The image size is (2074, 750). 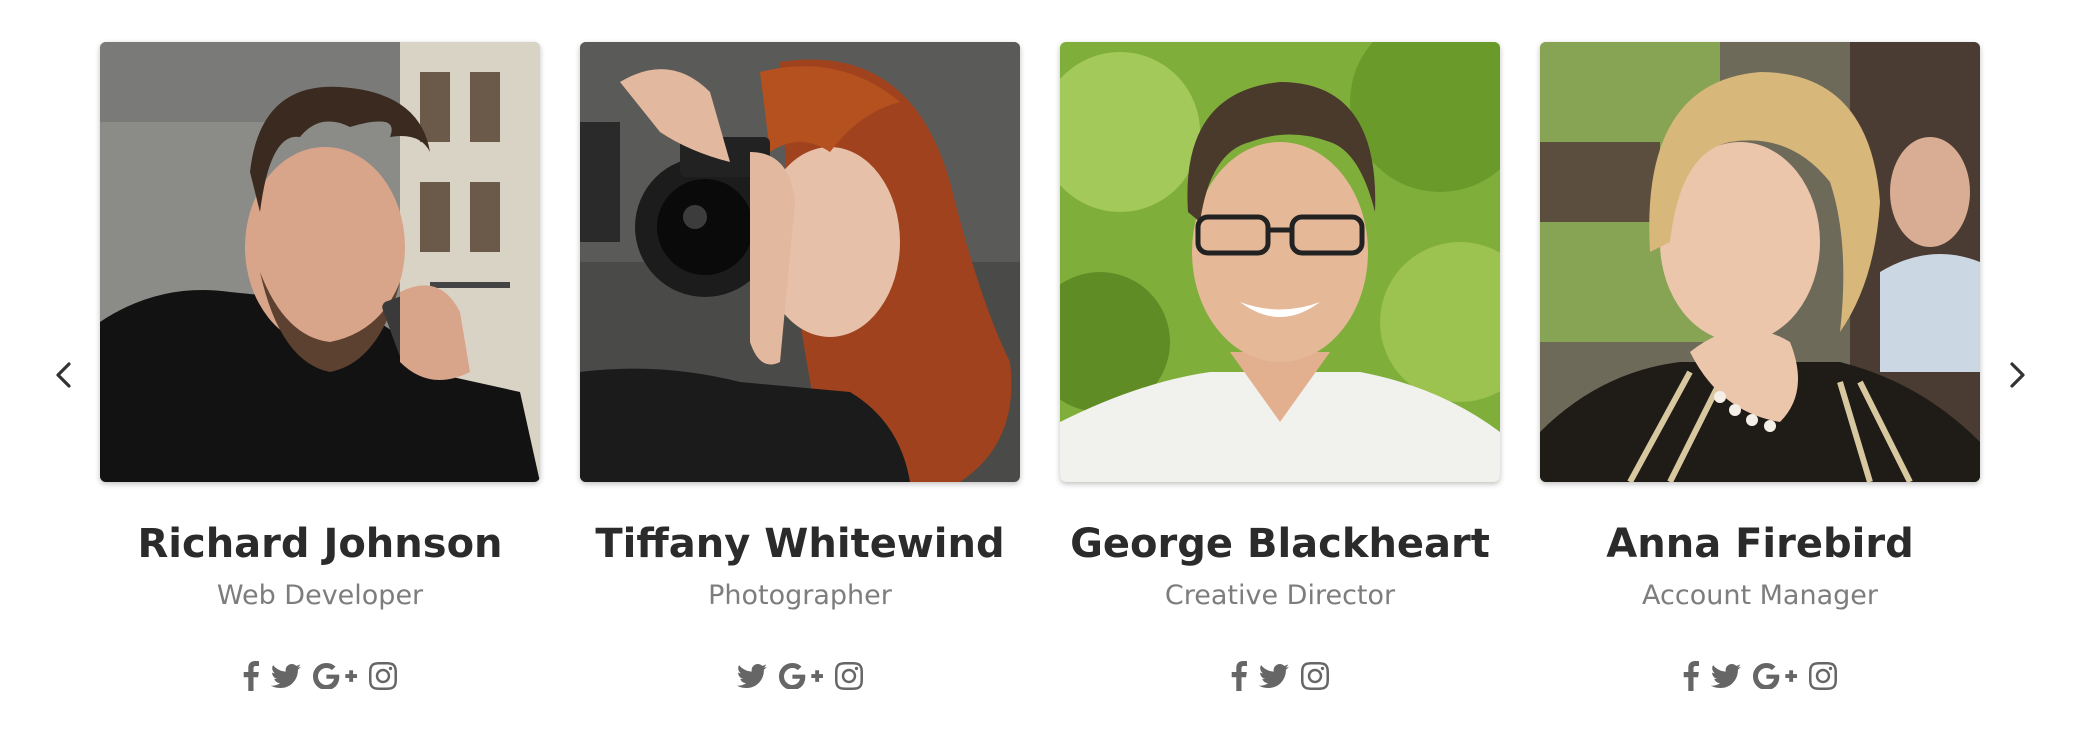 I want to click on member-role: Creative Director, so click(x=1280, y=595).